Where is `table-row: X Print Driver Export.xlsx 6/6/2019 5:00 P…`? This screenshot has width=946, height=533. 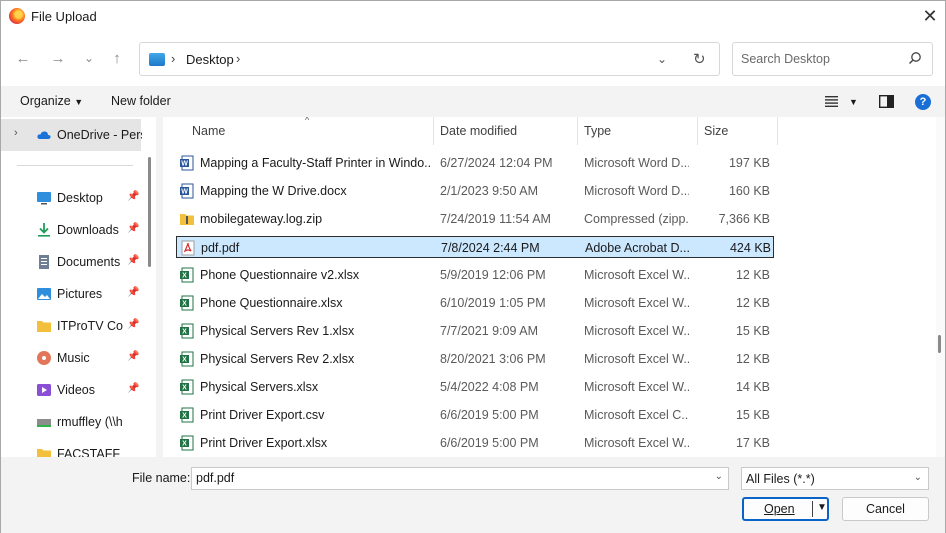 table-row: X Print Driver Export.xlsx 6/6/2019 5:00 P… is located at coordinates (475, 443).